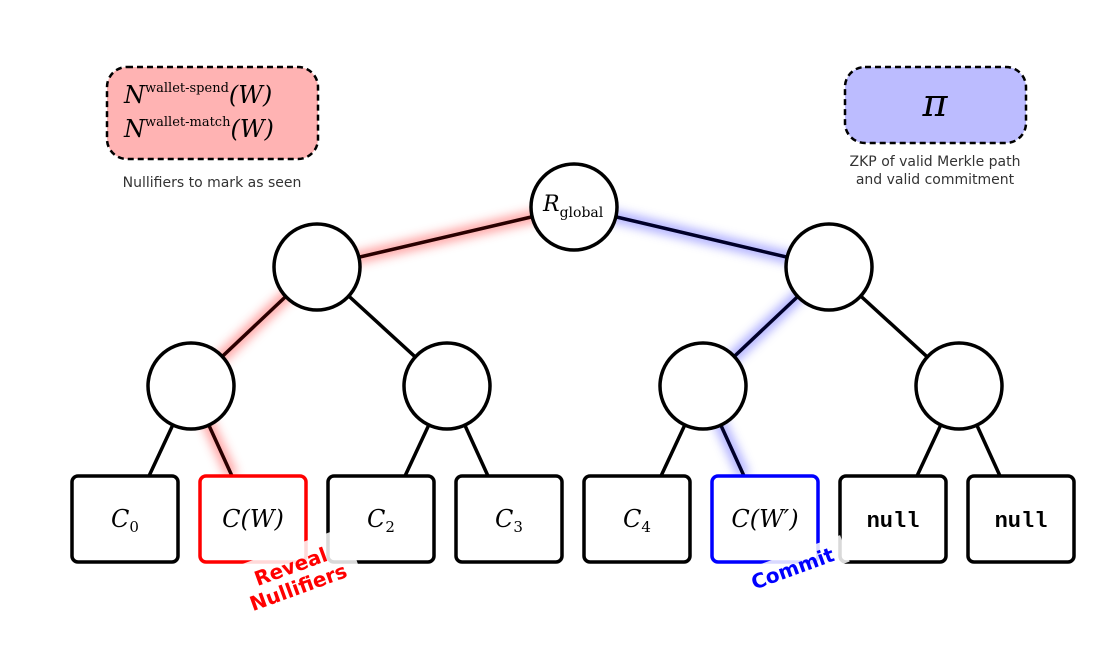 The height and width of the screenshot is (648, 1103). What do you see at coordinates (764, 519) in the screenshot?
I see `leaf-label: C(W′)` at bounding box center [764, 519].